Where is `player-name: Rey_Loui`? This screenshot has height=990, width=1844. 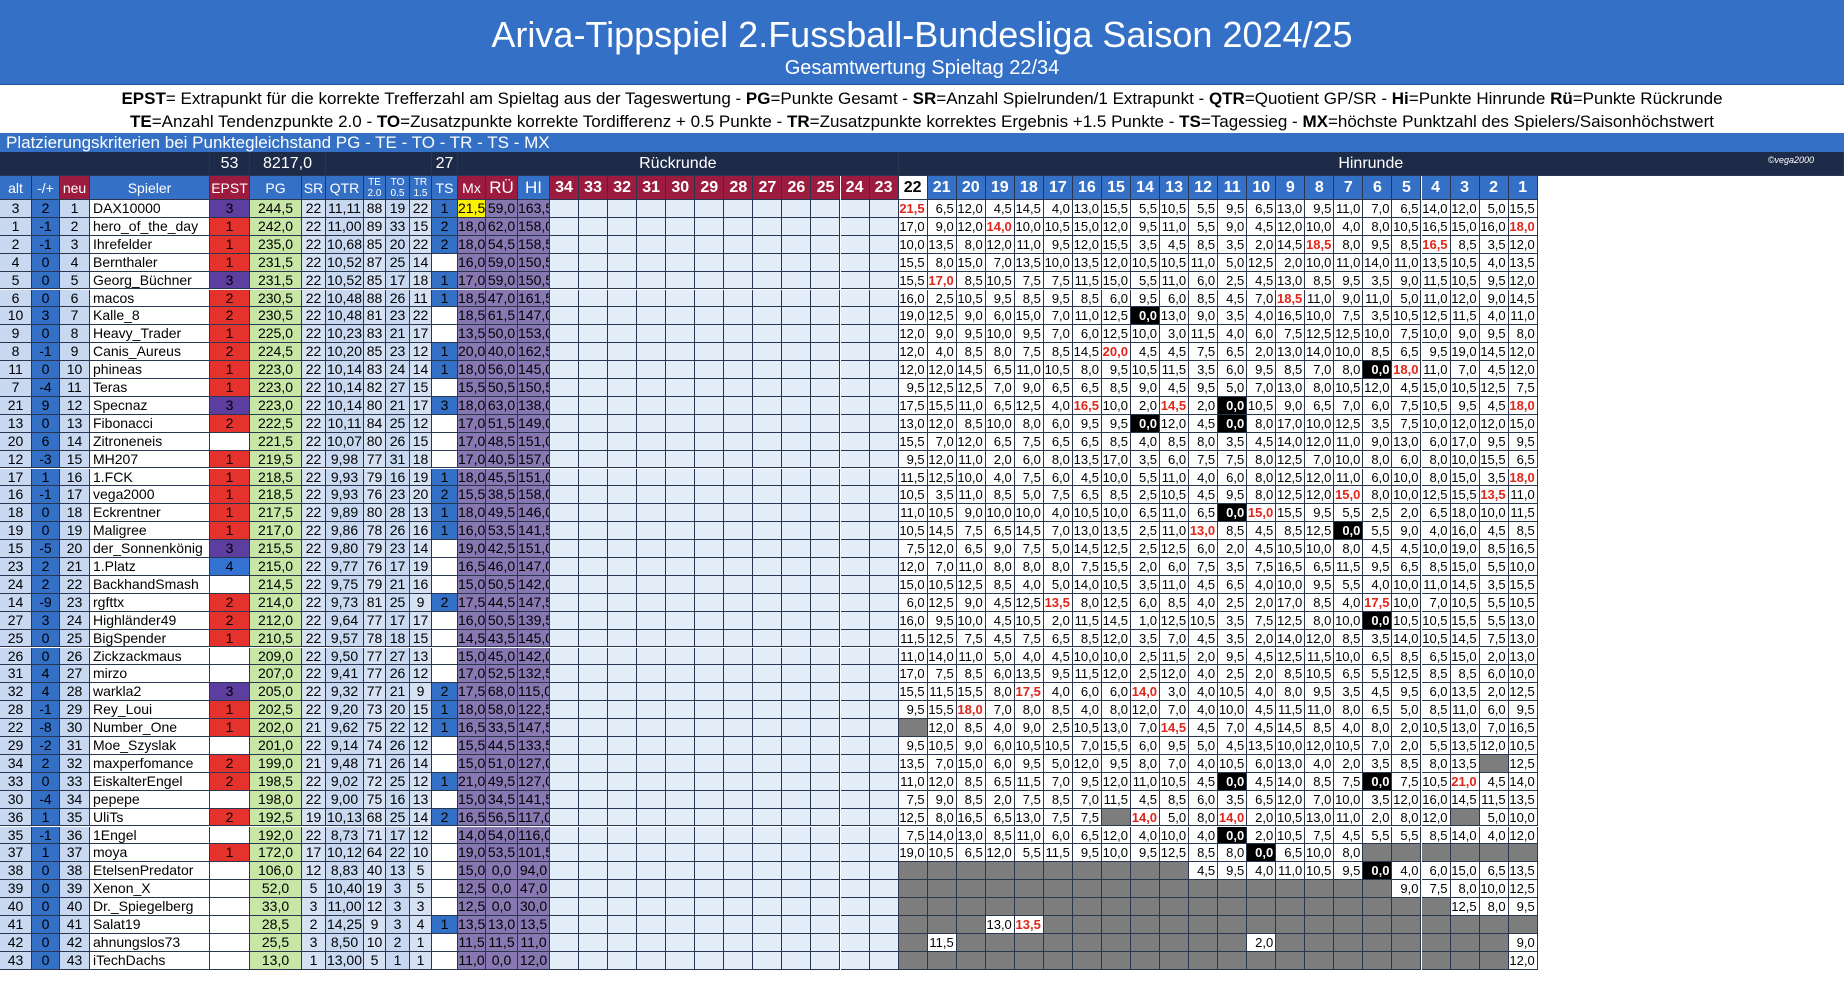
player-name: Rey_Loui is located at coordinates (150, 710).